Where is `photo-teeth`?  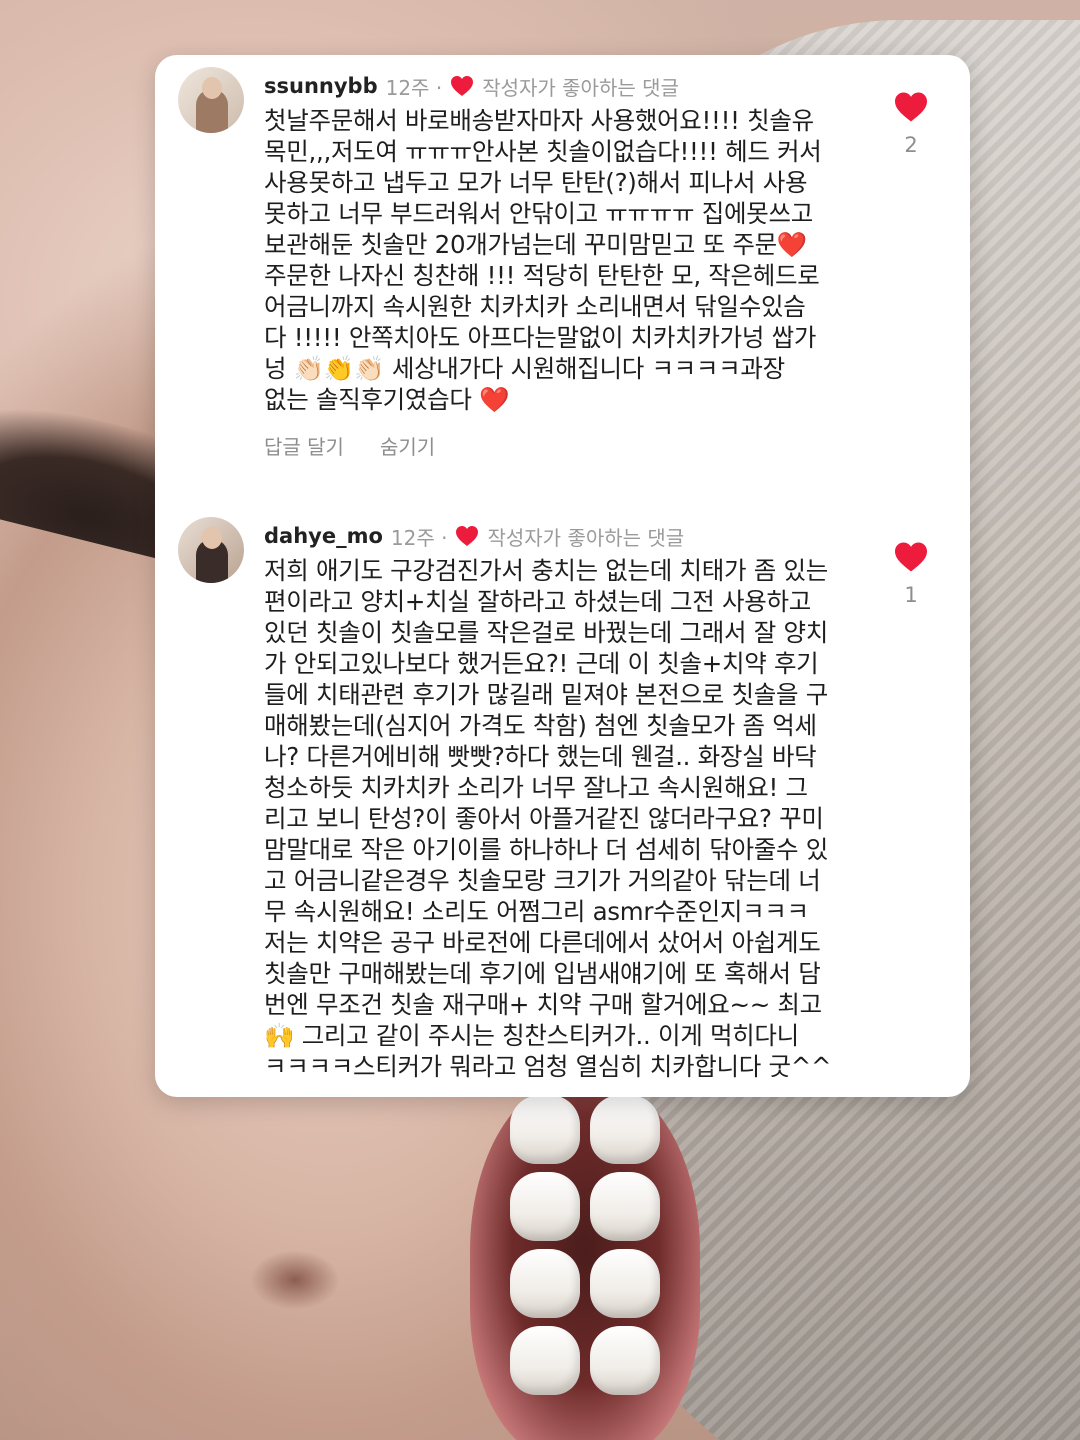
photo-teeth is located at coordinates (585, 1245).